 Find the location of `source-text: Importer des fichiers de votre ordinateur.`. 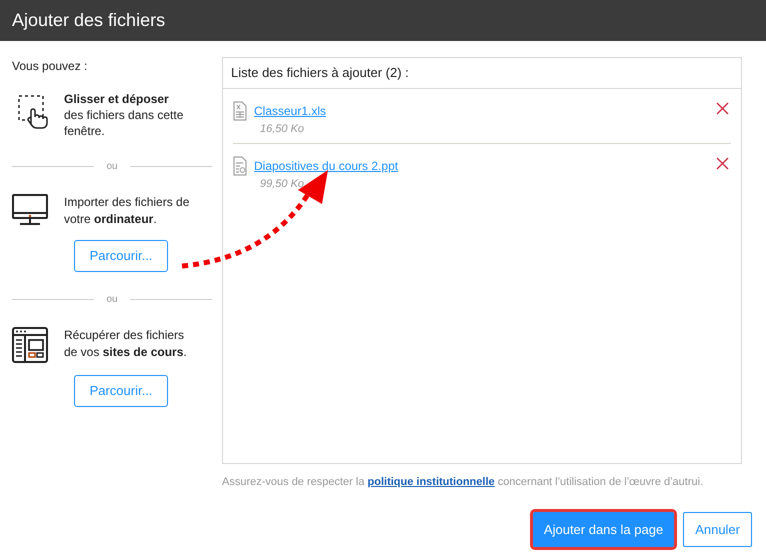

source-text: Importer des fichiers de votre ordinateur. is located at coordinates (127, 211).